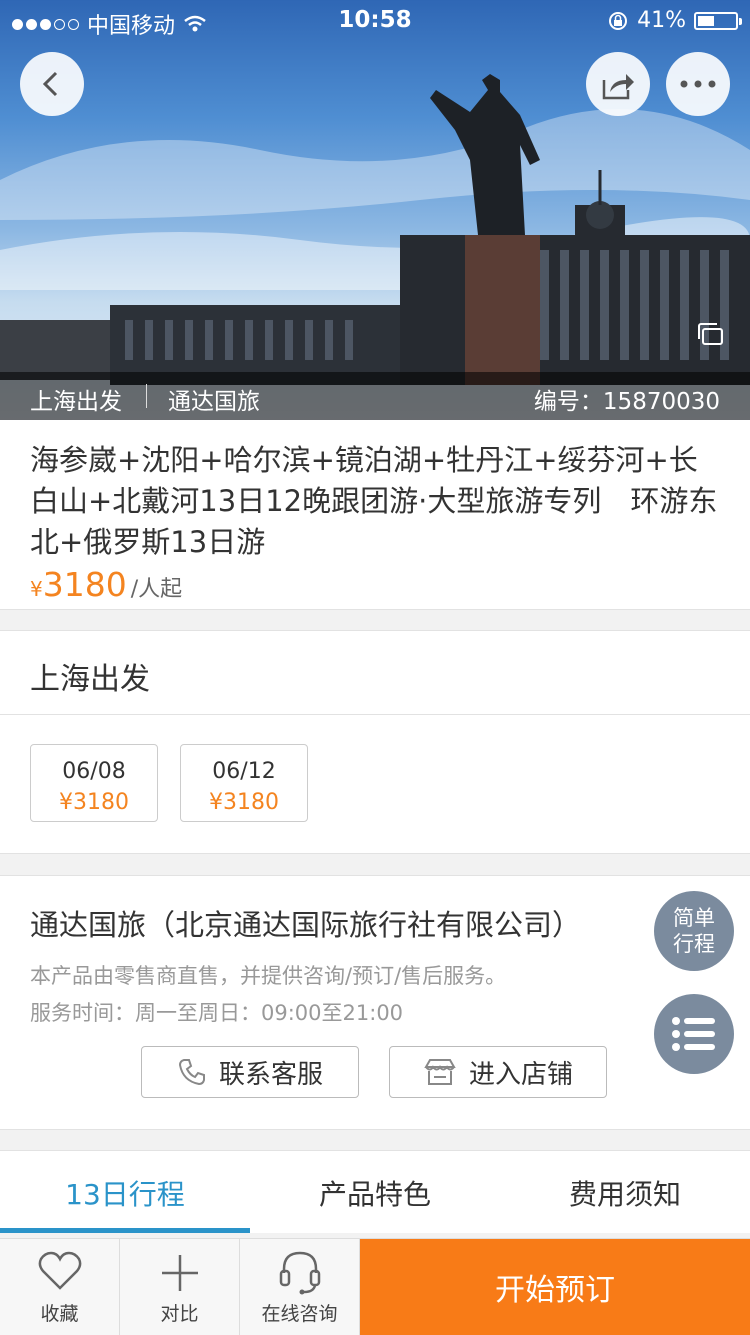 This screenshot has width=750, height=1335. Describe the element at coordinates (306, 925) in the screenshot. I see `seller-name: 通达国旅（北京通达国际旅行社有限公司）` at that location.